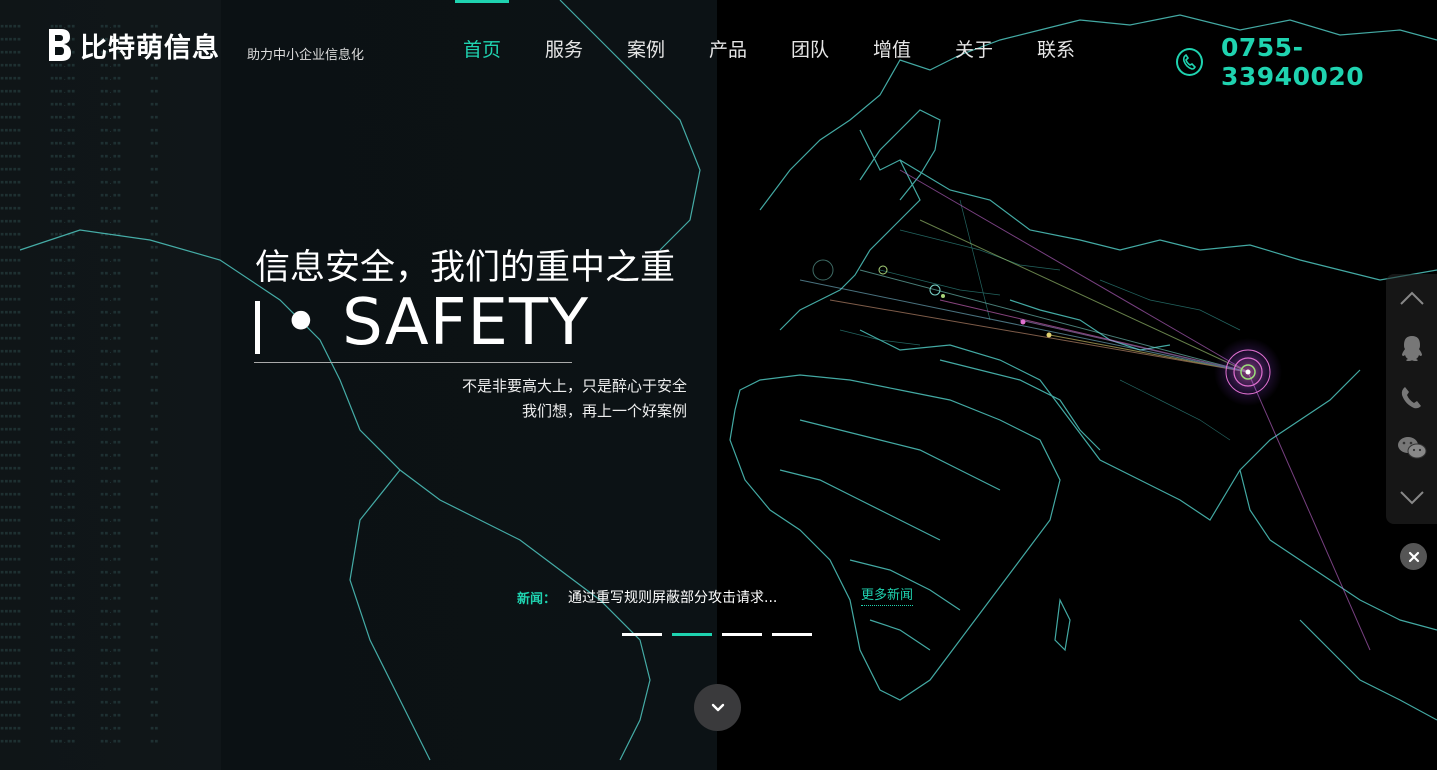 This screenshot has height=770, width=1437. What do you see at coordinates (887, 595) in the screenshot?
I see `more-news-link: 更多新闻` at bounding box center [887, 595].